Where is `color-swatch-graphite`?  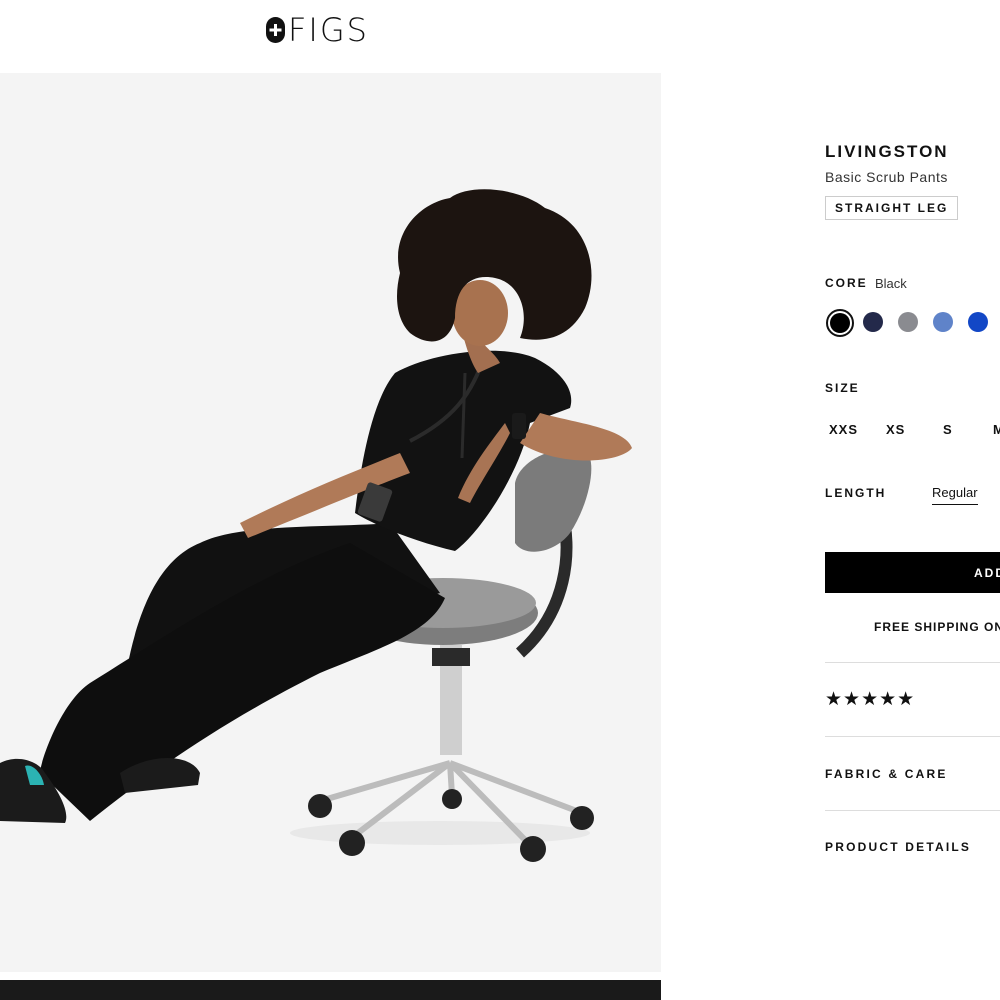 color-swatch-graphite is located at coordinates (908, 322).